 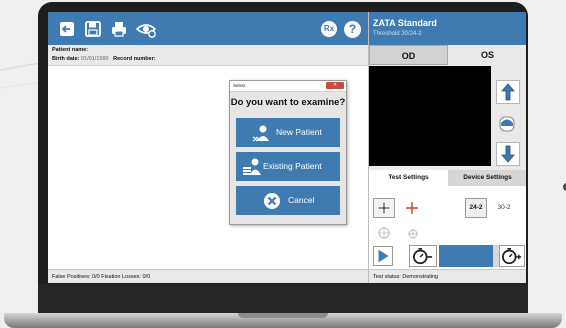 I want to click on test-header: ZATA Standard Threshold 30/24-2, so click(x=447, y=28).